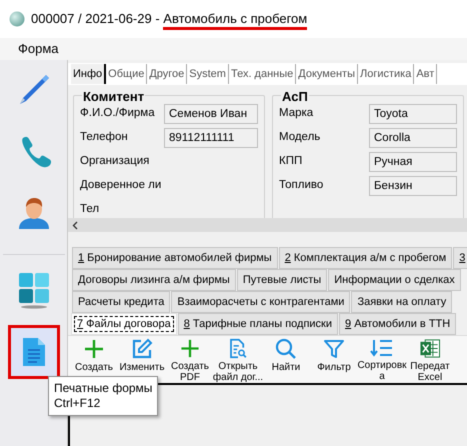  I want to click on search-icon, so click(286, 349).